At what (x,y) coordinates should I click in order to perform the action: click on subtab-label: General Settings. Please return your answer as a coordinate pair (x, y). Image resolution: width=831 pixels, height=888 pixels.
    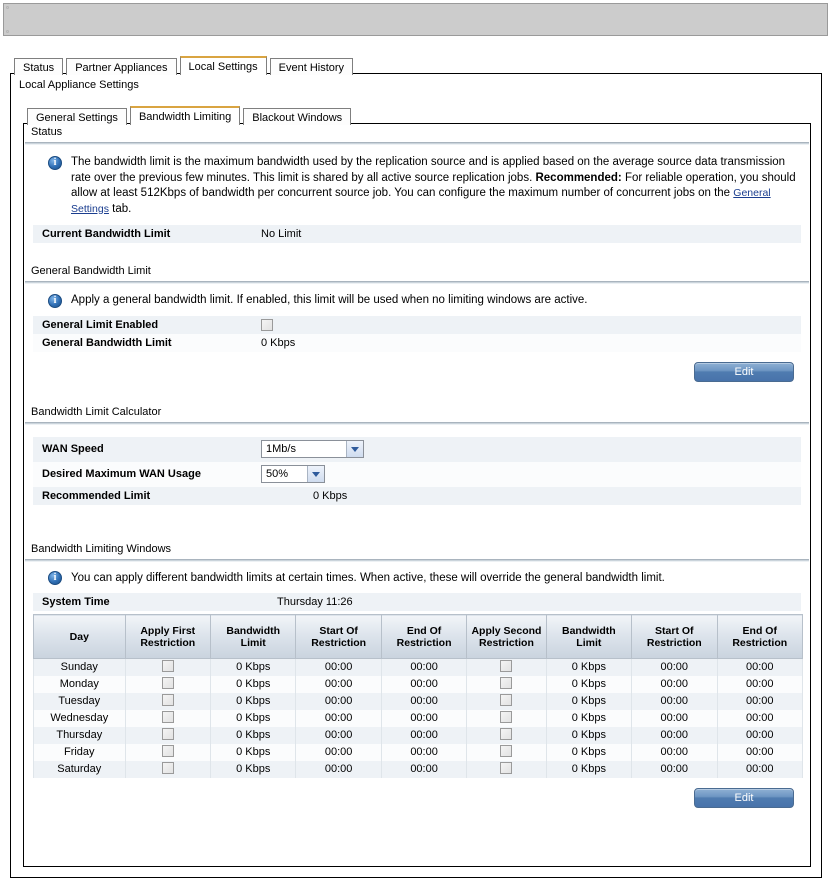
    Looking at the image, I should click on (77, 118).